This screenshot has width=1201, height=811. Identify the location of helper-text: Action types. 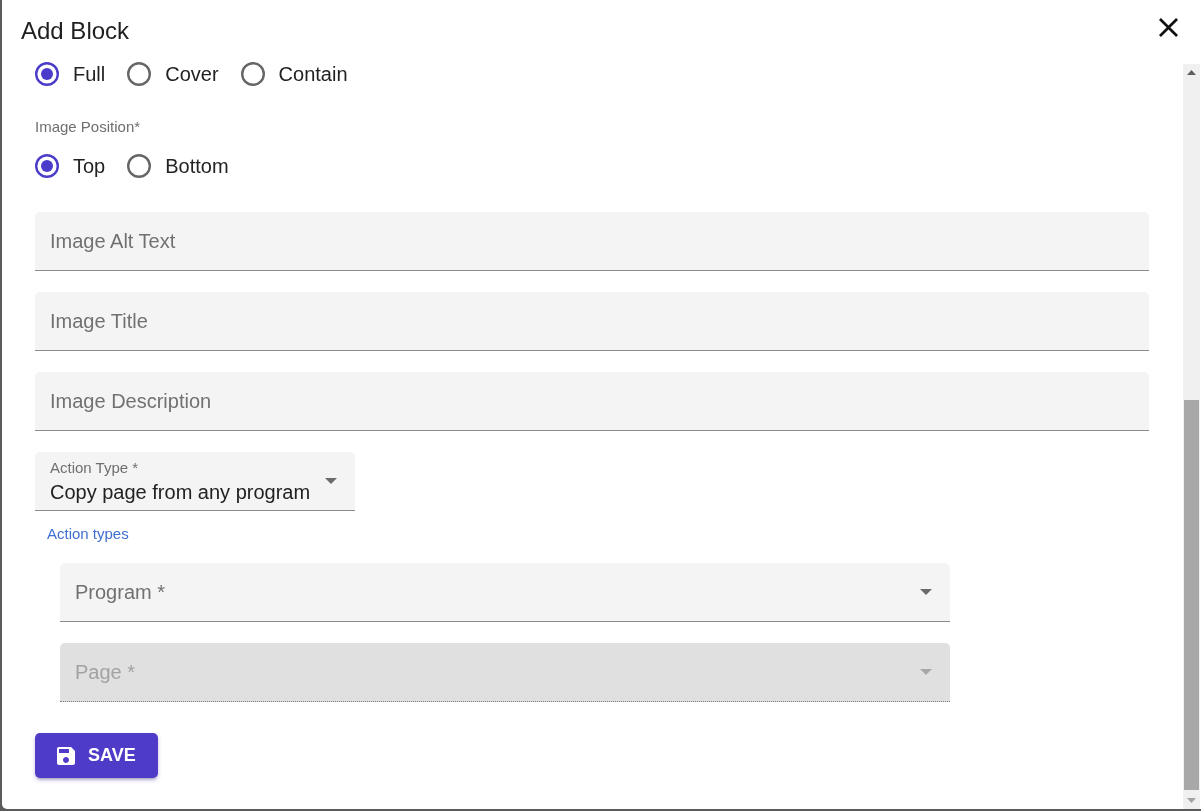
(88, 534).